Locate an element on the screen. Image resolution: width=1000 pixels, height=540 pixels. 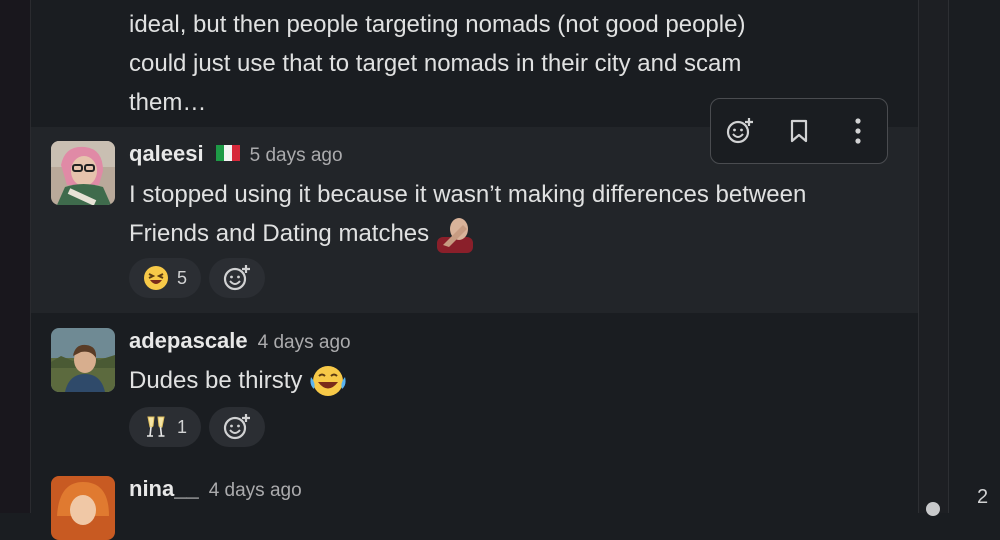
text-line: Friends and Dating matches is located at coordinates (509, 233).